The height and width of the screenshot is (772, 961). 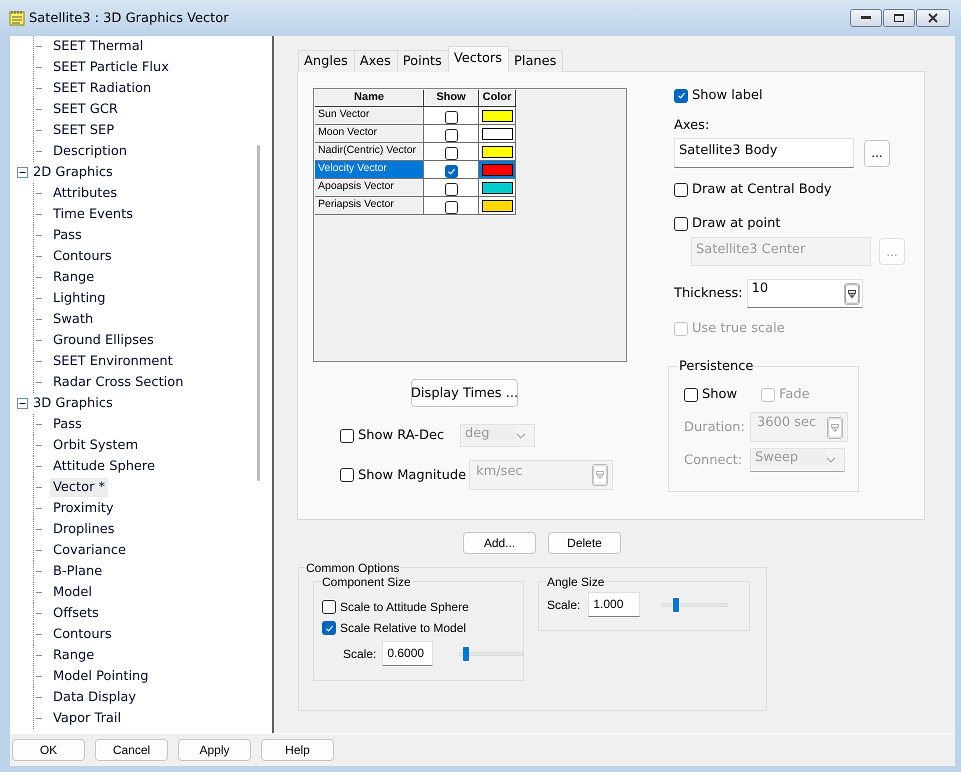 What do you see at coordinates (87, 718) in the screenshot?
I see `tree-item: Vapor Trail` at bounding box center [87, 718].